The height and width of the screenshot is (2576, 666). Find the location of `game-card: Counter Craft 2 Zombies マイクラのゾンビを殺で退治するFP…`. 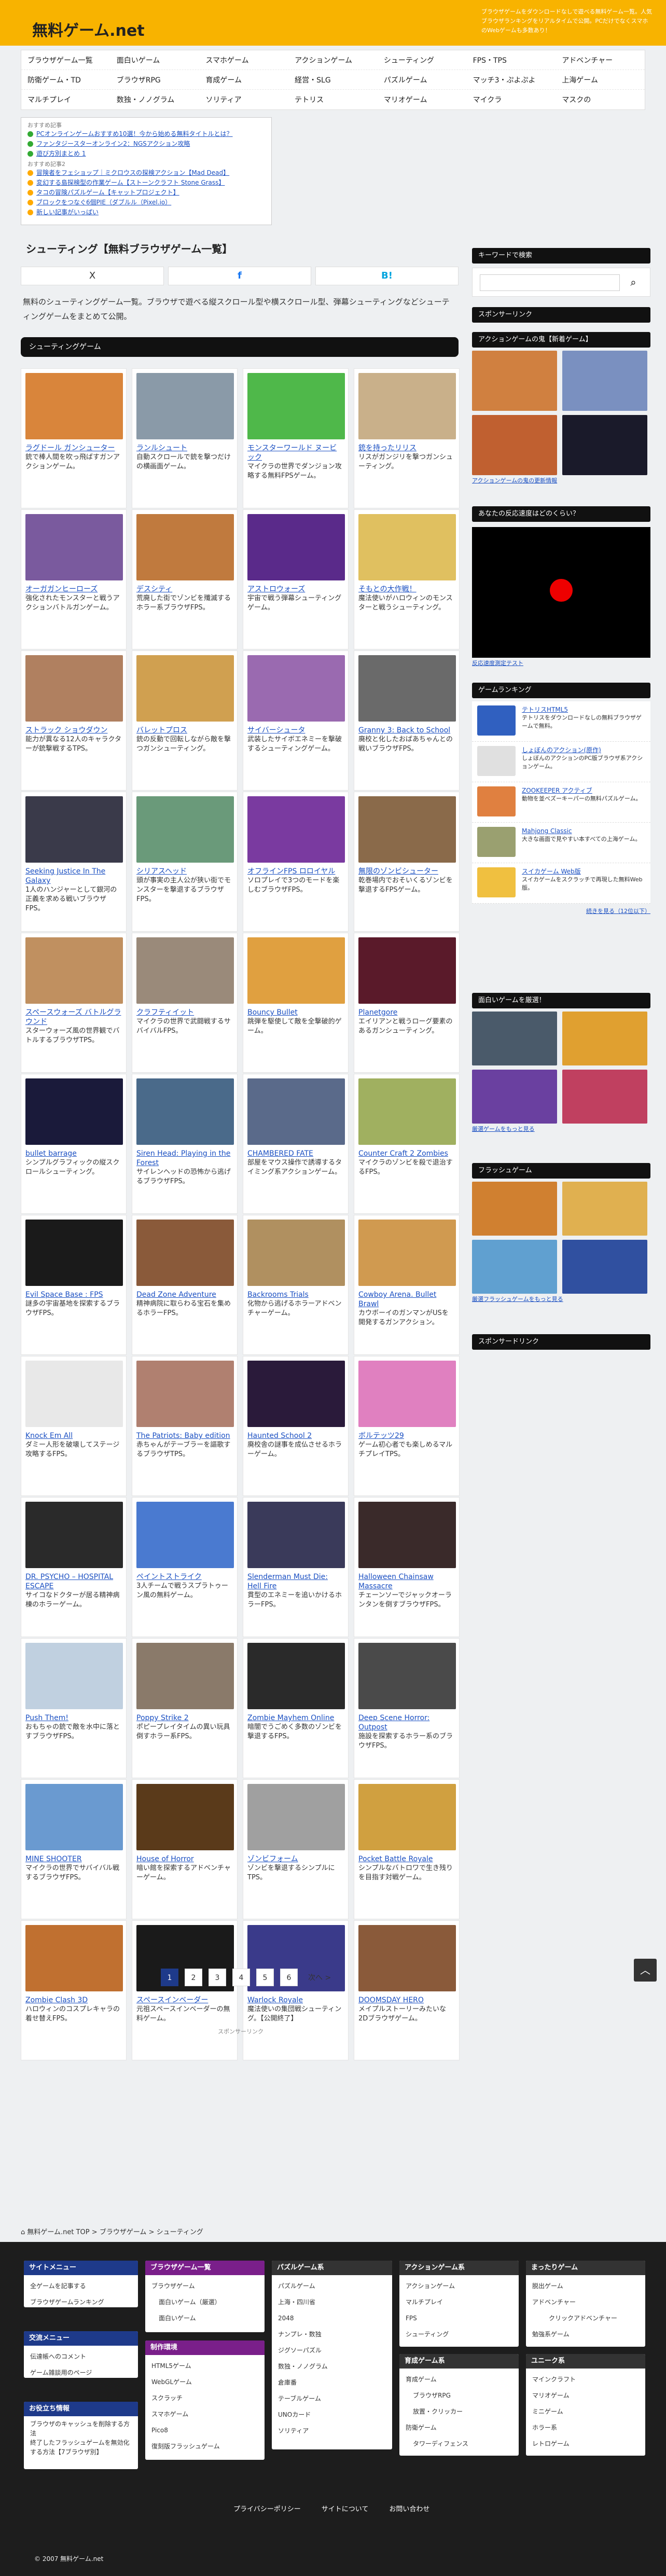

game-card: Counter Craft 2 Zombies マイクラのゾンビを殺で退治するFP… is located at coordinates (407, 1144).